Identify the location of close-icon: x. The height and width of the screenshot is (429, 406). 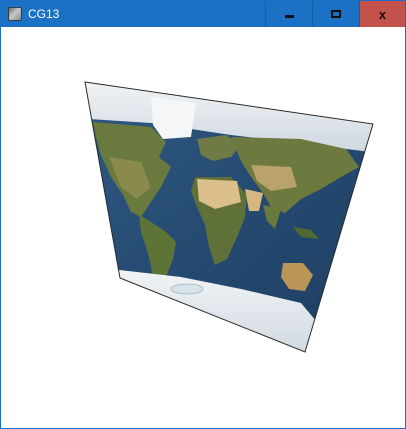
(382, 14).